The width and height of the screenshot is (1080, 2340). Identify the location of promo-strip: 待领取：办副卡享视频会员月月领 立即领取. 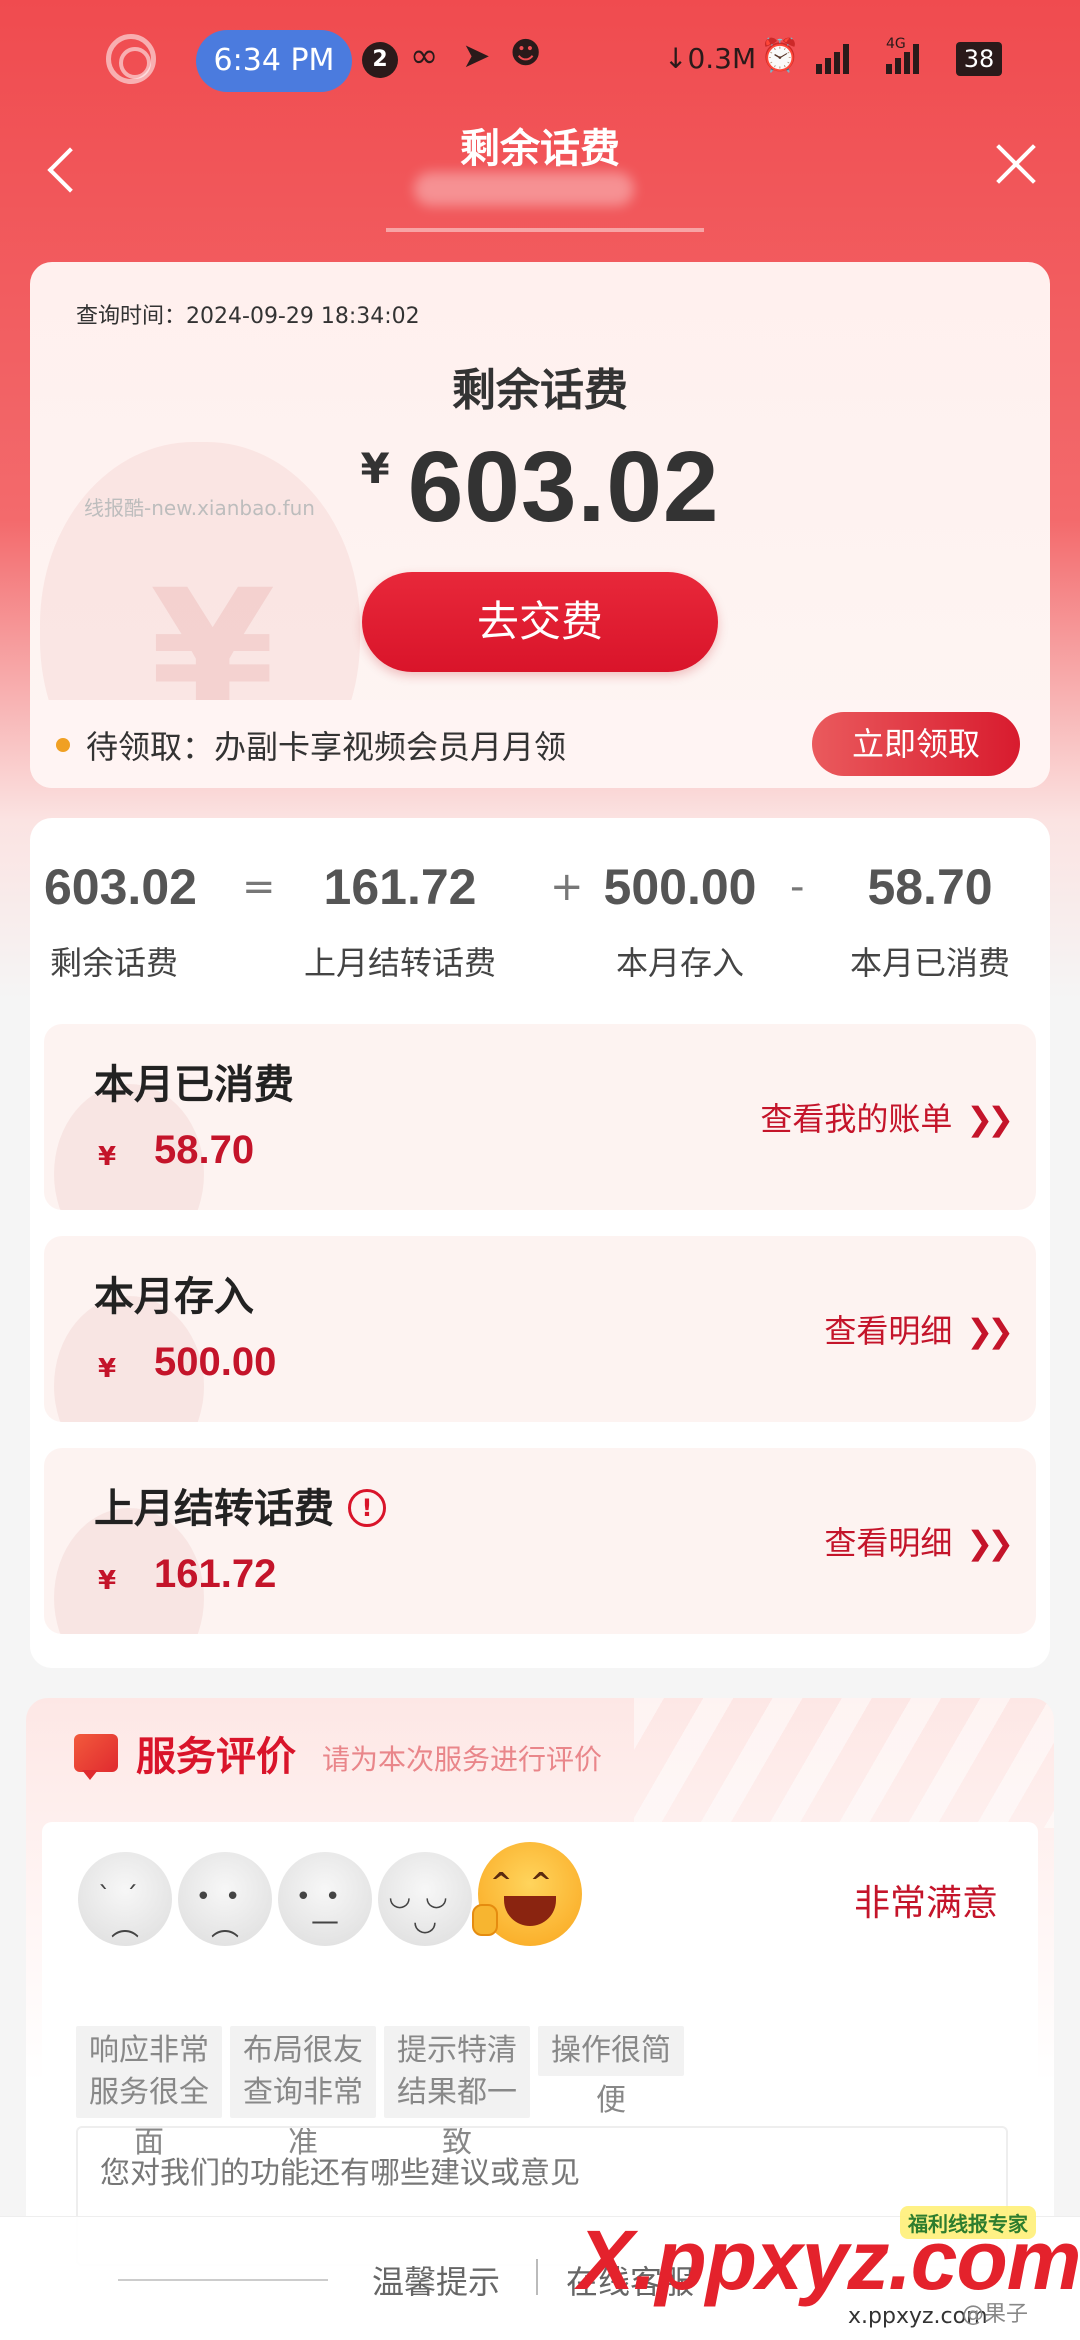
(540, 744).